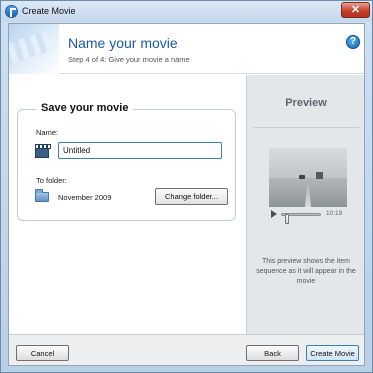 The height and width of the screenshot is (373, 373). I want to click on preview-player-controls: 10:19, so click(308, 216).